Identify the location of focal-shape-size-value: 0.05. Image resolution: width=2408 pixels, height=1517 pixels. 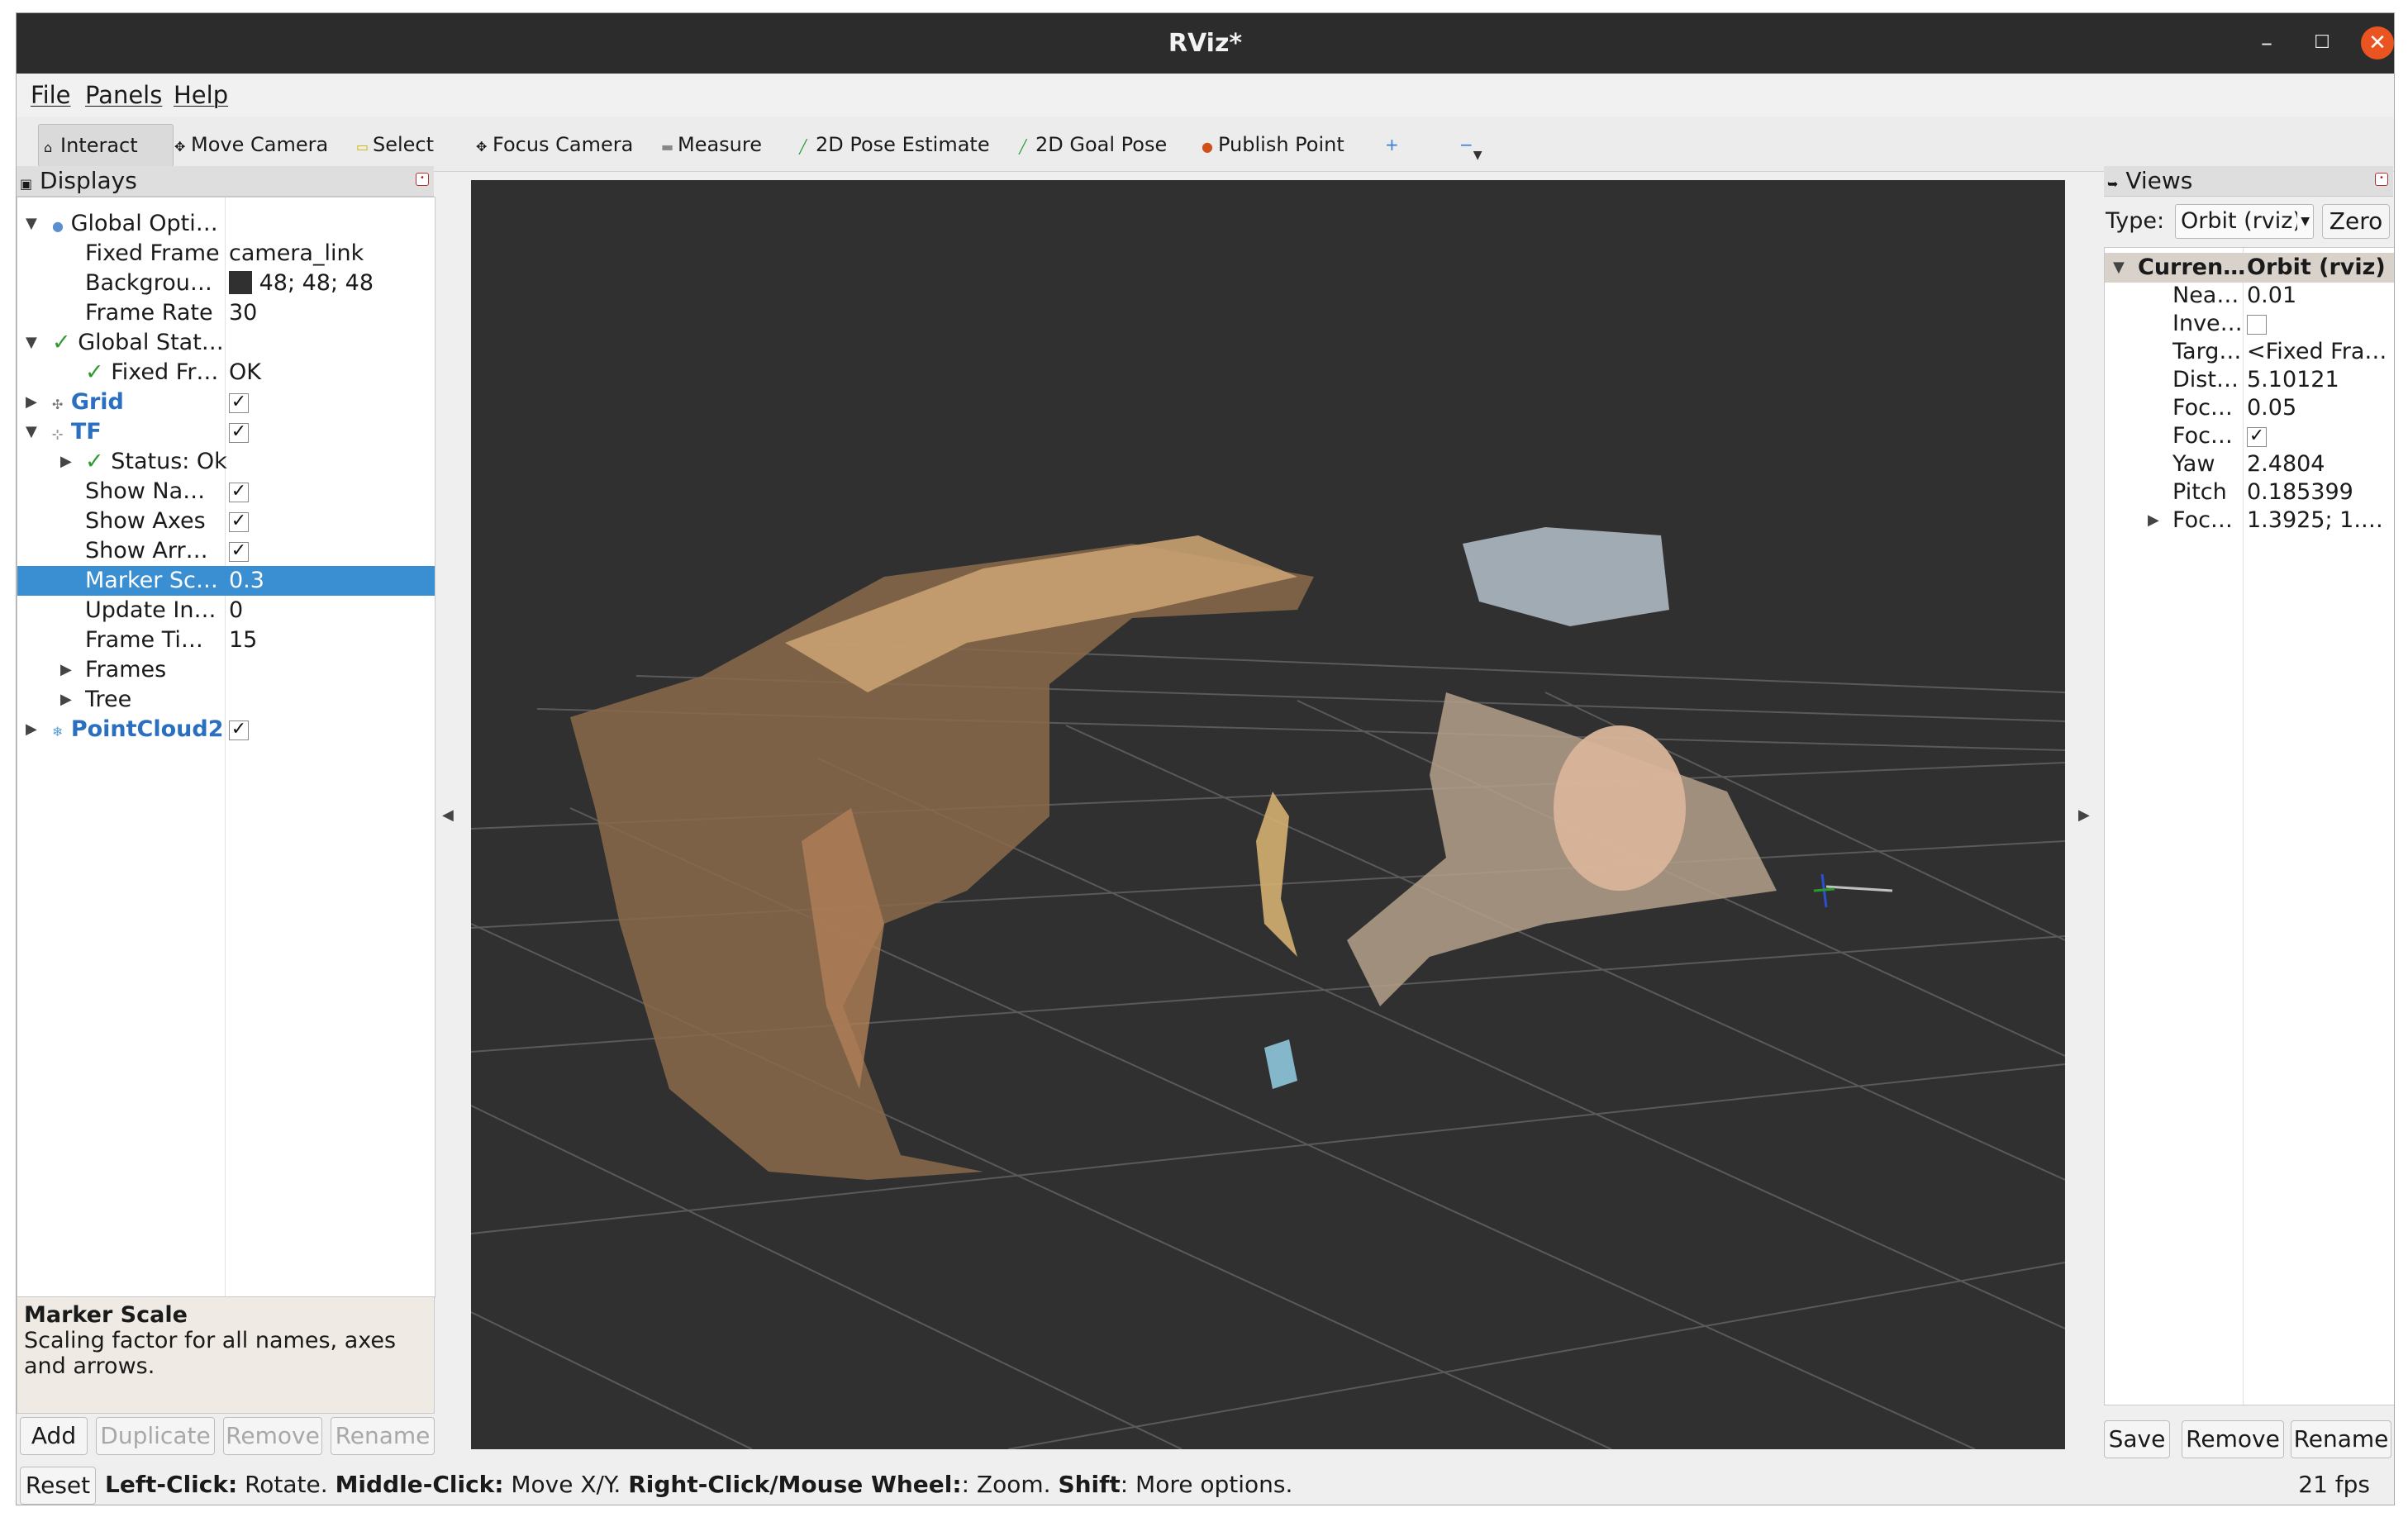
(2271, 408).